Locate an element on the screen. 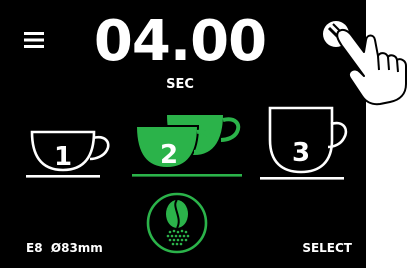 The width and height of the screenshot is (412, 268). coffee-bean-grind-icon is located at coordinates (177, 223).